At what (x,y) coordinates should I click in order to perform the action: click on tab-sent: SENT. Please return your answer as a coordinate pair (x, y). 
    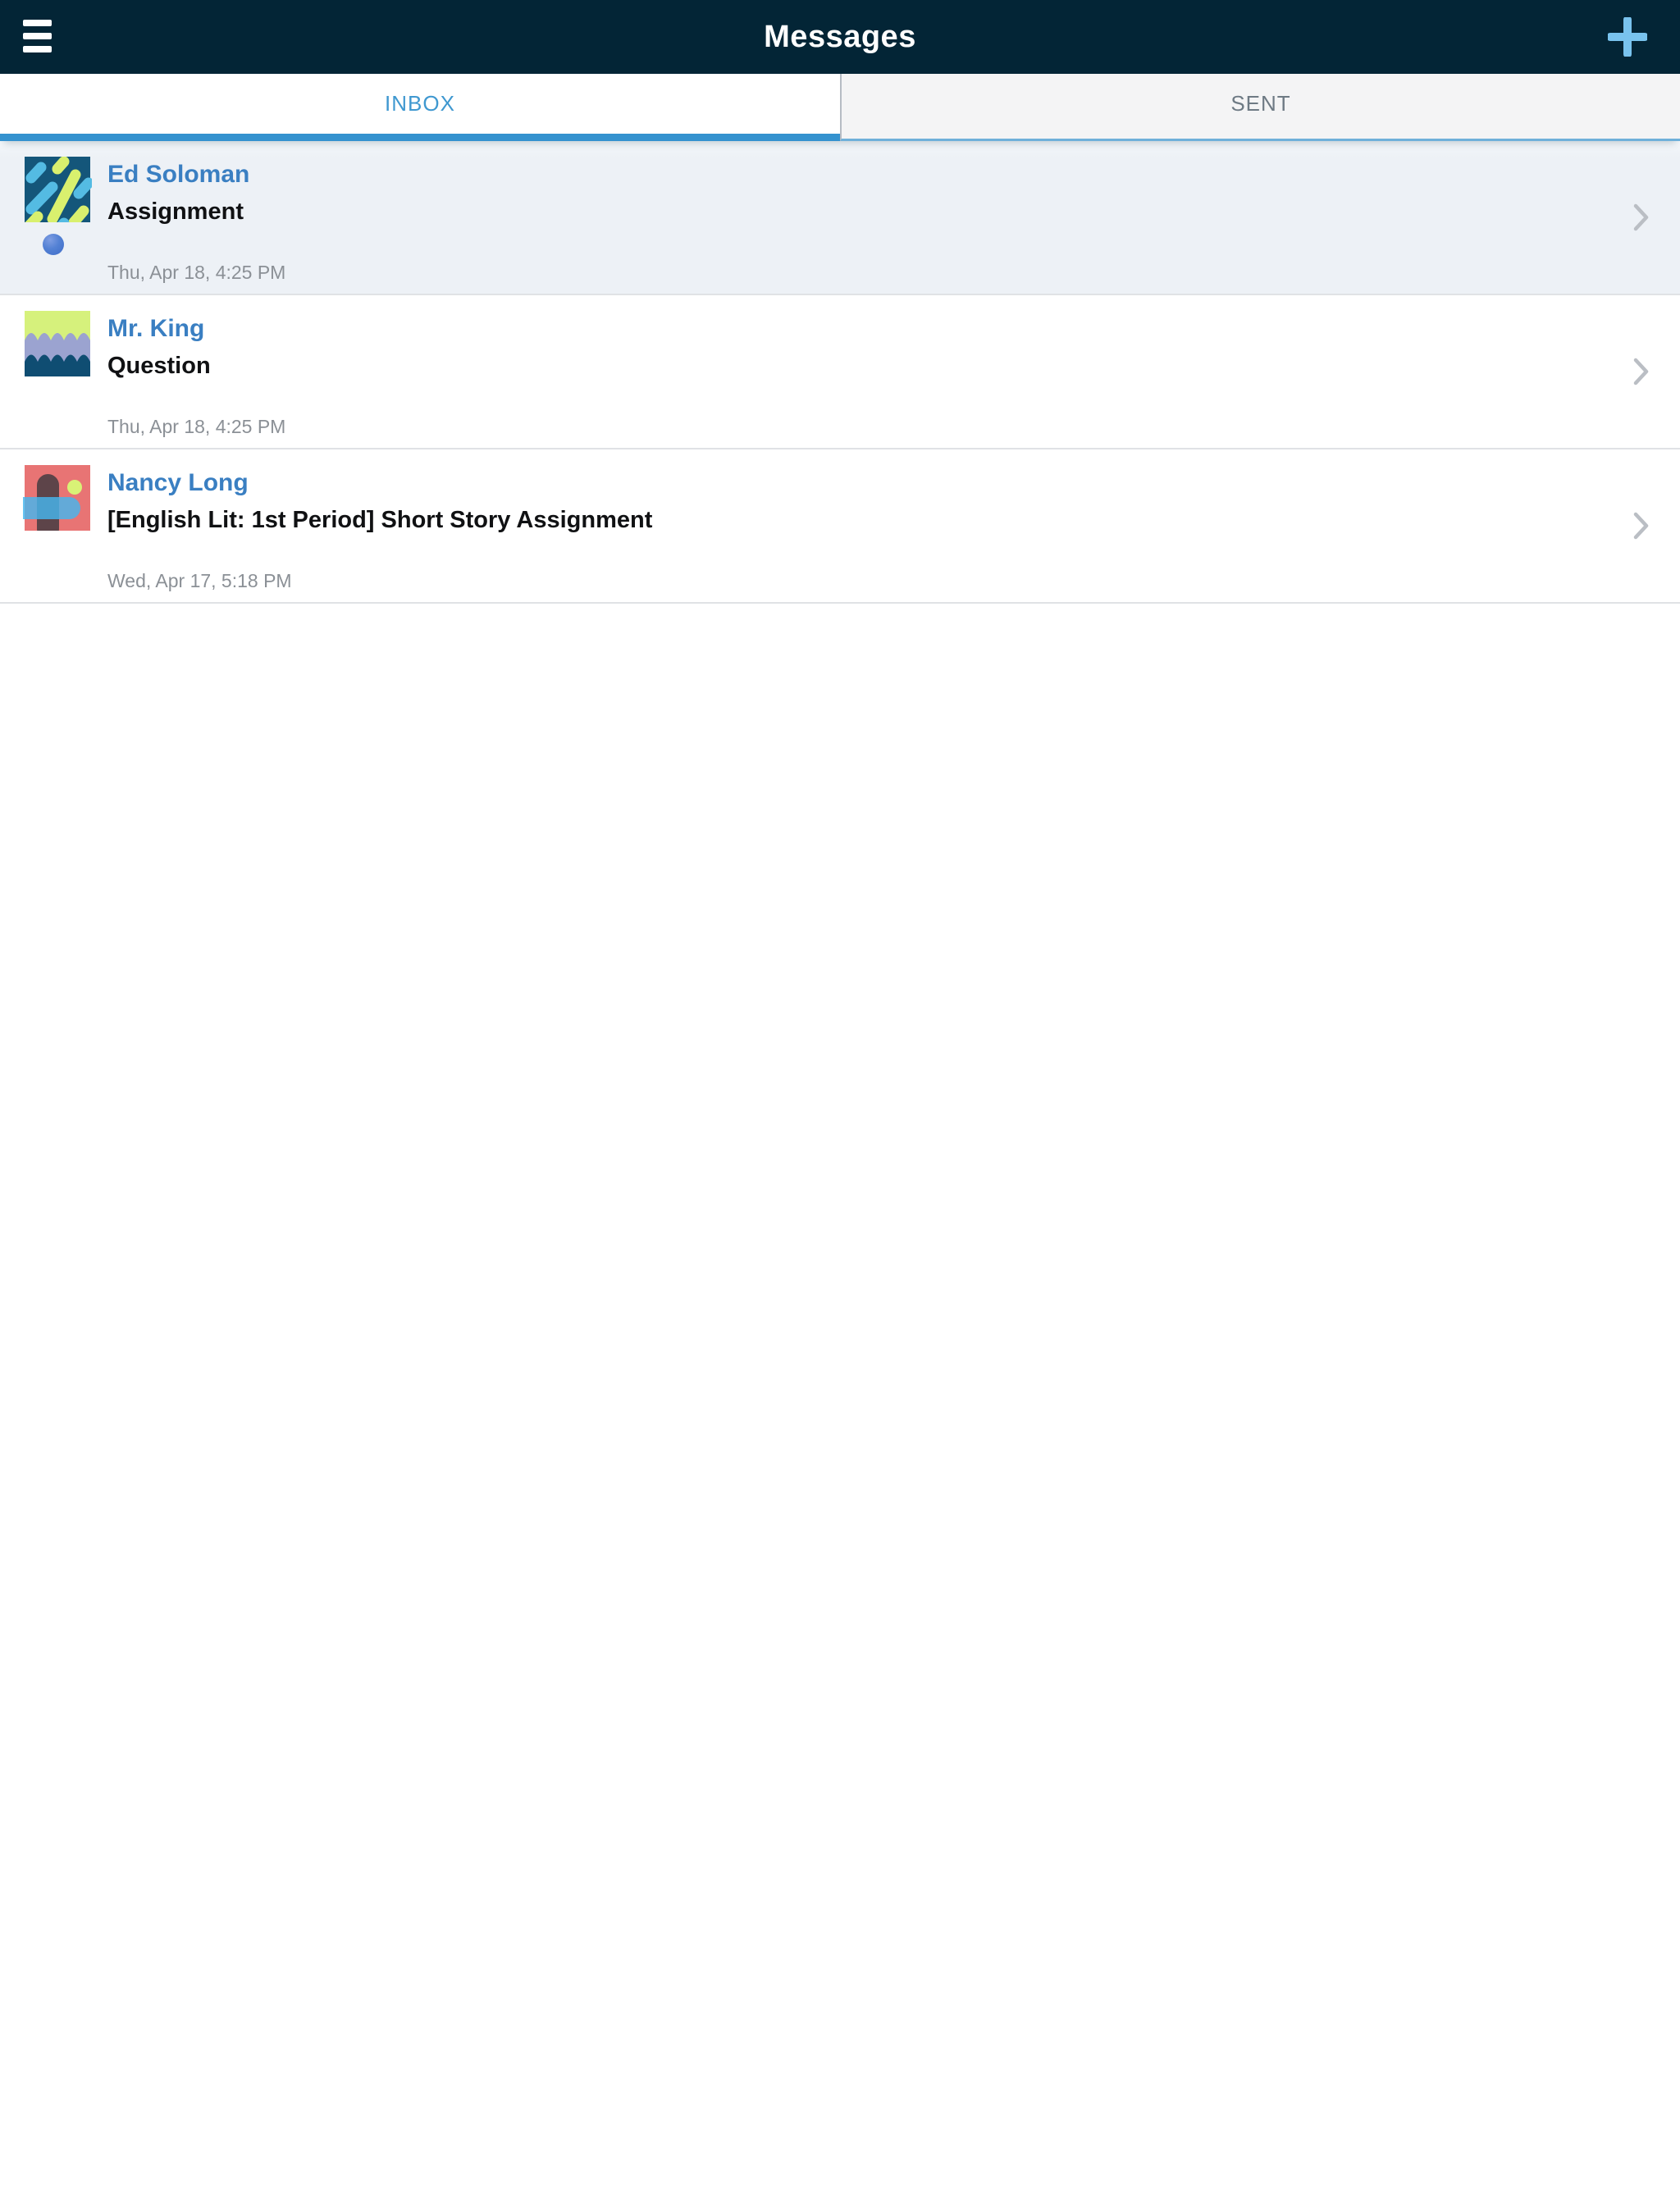
    Looking at the image, I should click on (1260, 107).